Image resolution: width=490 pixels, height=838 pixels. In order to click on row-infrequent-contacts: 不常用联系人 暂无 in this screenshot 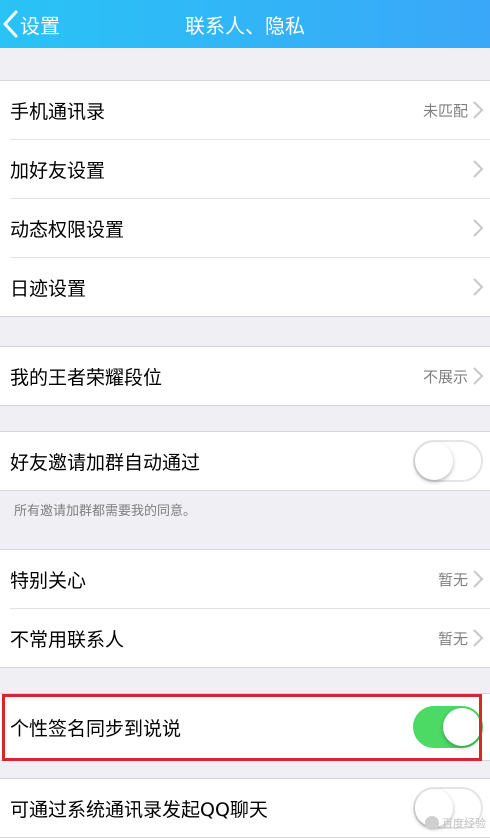, I will do `click(250, 637)`.